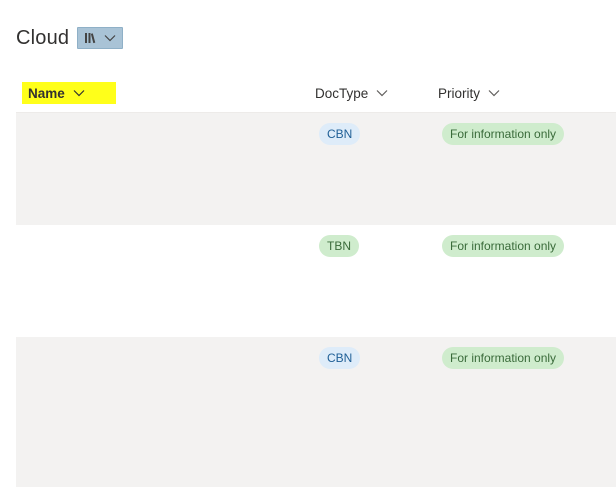 This screenshot has height=503, width=616. Describe the element at coordinates (342, 93) in the screenshot. I see `column-header-label: DocType` at that location.